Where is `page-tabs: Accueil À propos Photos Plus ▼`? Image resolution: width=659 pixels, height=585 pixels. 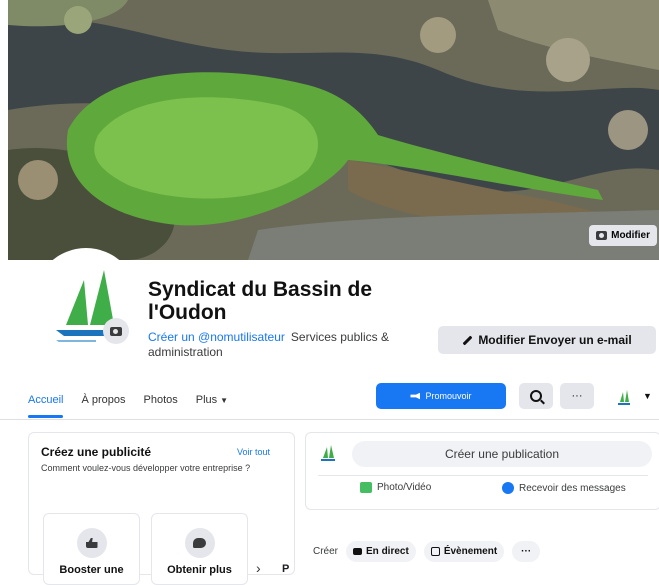 page-tabs: Accueil À propos Photos Plus ▼ is located at coordinates (128, 401).